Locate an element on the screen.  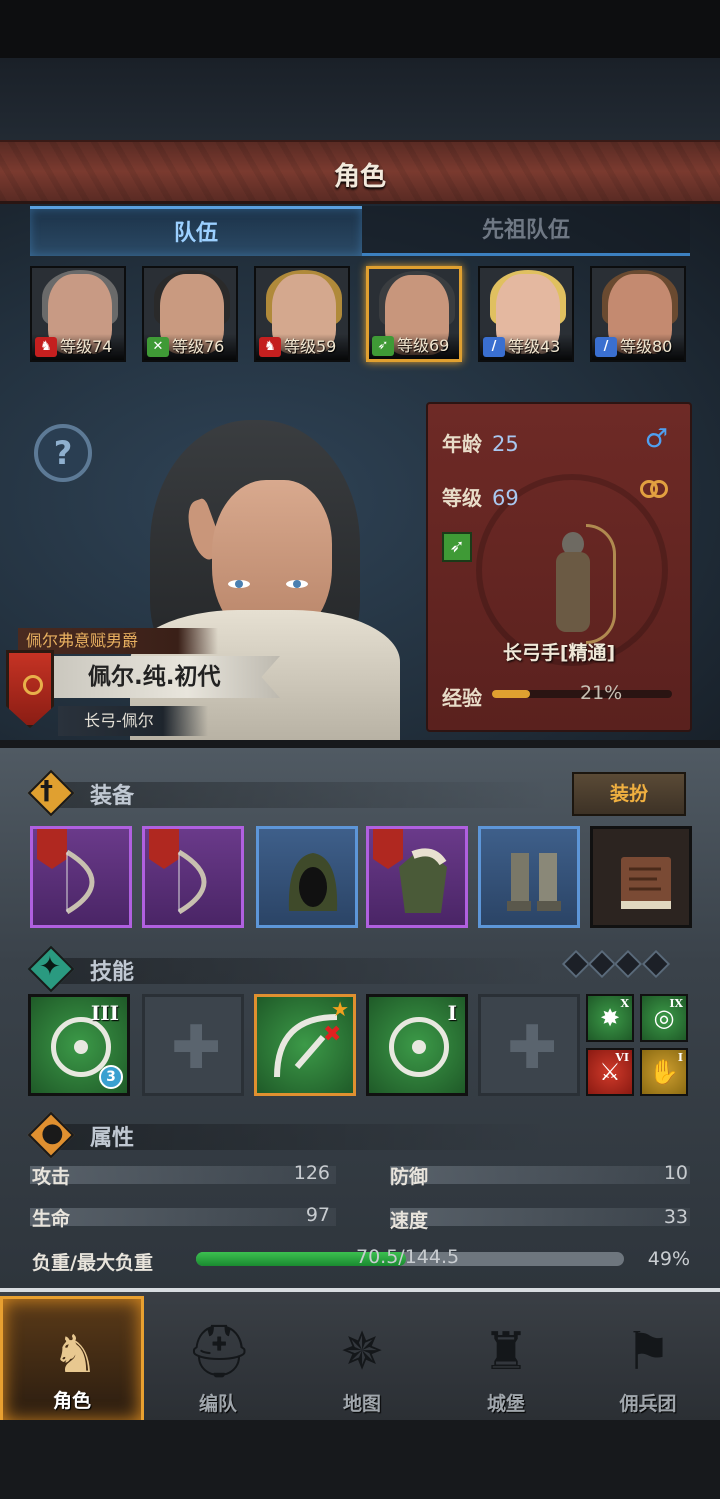
bottom-nav: ♞ 角色 ⛑ 编队 ✵ 地图 ♜ 城堡 ⚑ 佣兵团 is located at coordinates (360, 1356).